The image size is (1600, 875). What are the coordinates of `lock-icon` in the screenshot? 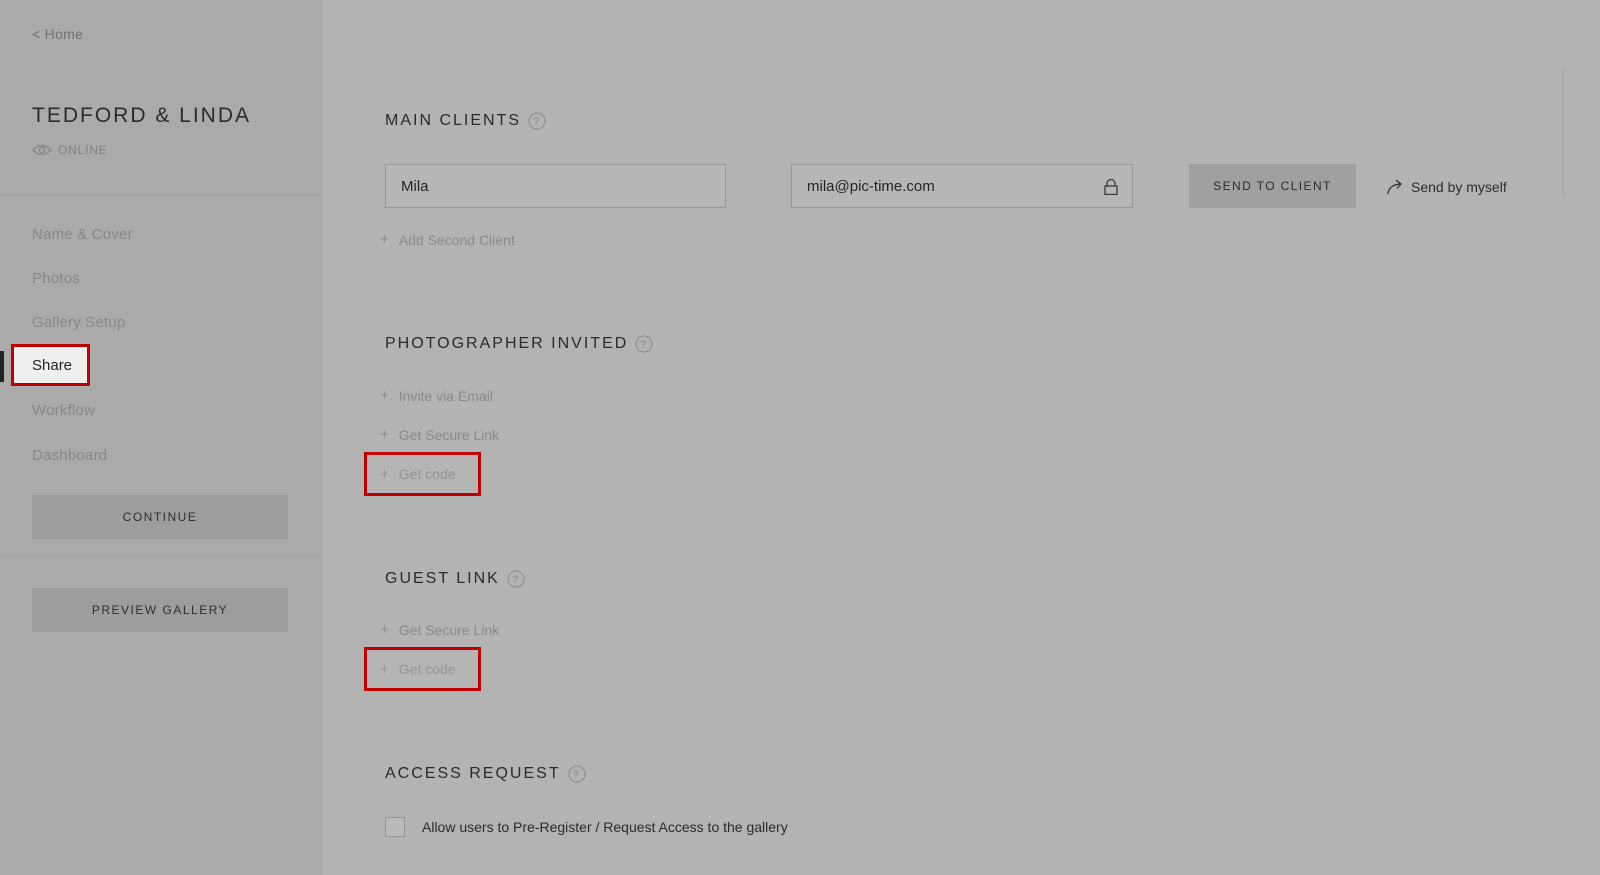 It's located at (1111, 187).